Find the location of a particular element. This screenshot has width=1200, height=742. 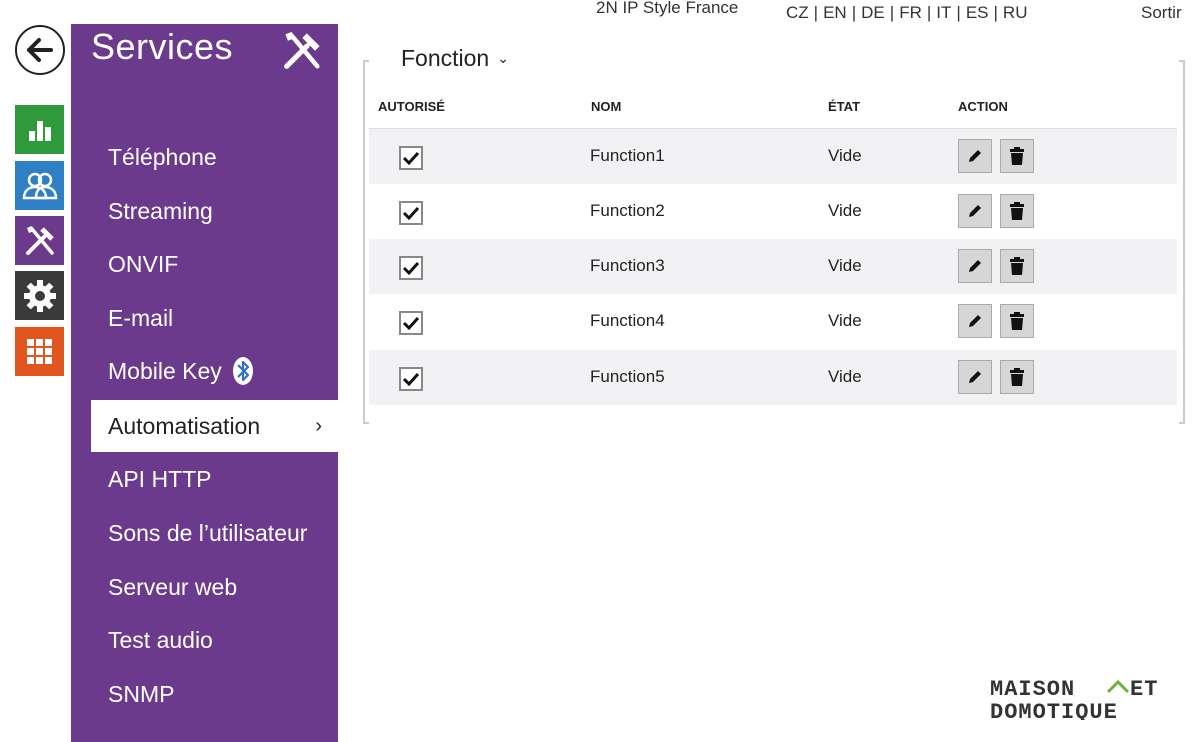

maison-et-domotique-logo: MAISON ET DOMOTIQUE is located at coordinates (1074, 698).